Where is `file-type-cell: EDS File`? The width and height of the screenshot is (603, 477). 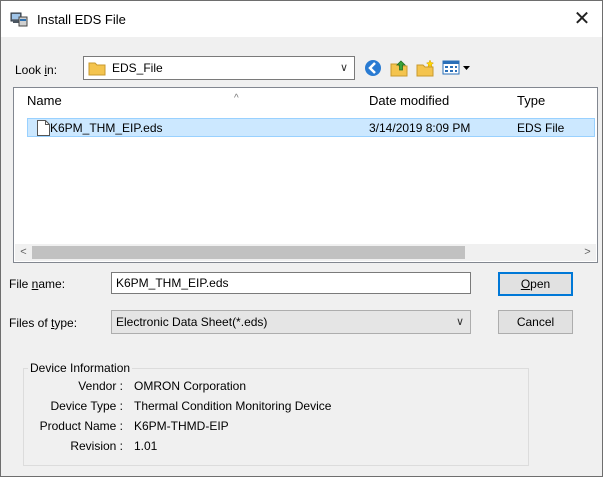
file-type-cell: EDS File is located at coordinates (541, 128).